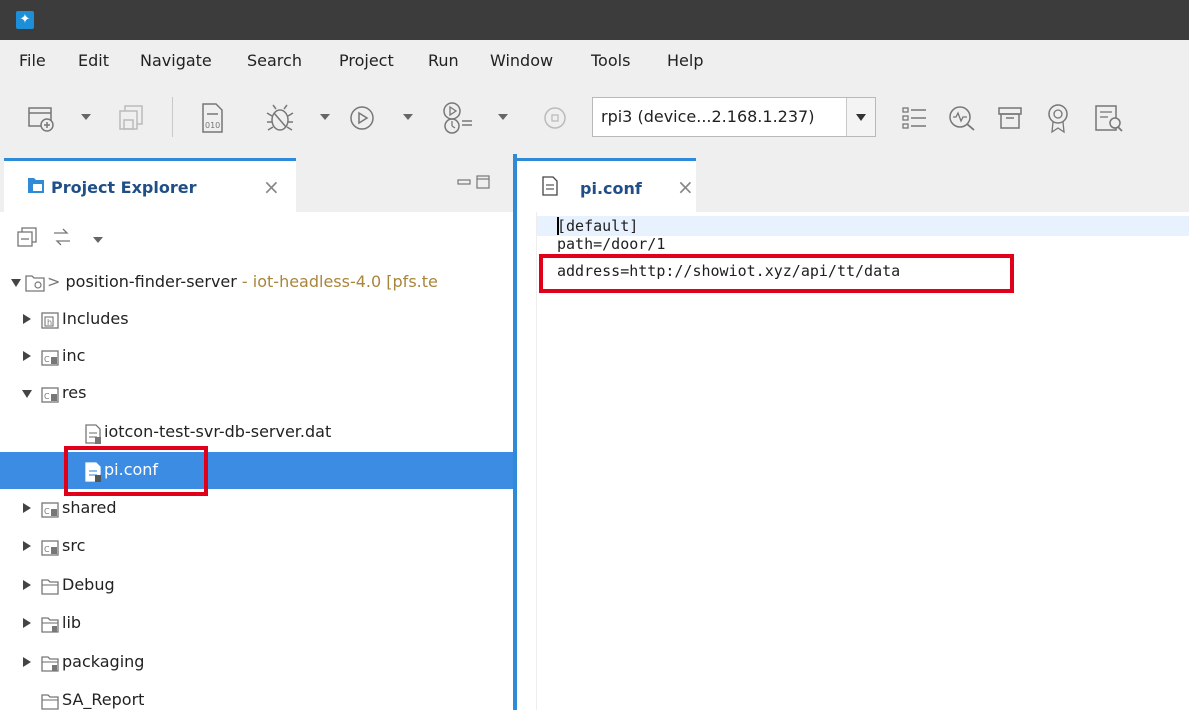 This screenshot has height=719, width=1189. I want to click on highlight-box-address, so click(776, 273).